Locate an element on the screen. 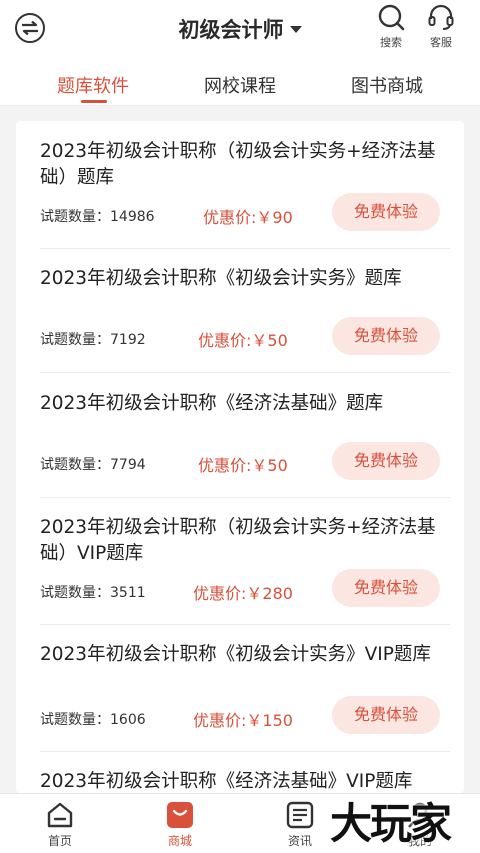 This screenshot has width=480, height=853. headset-icon is located at coordinates (441, 17).